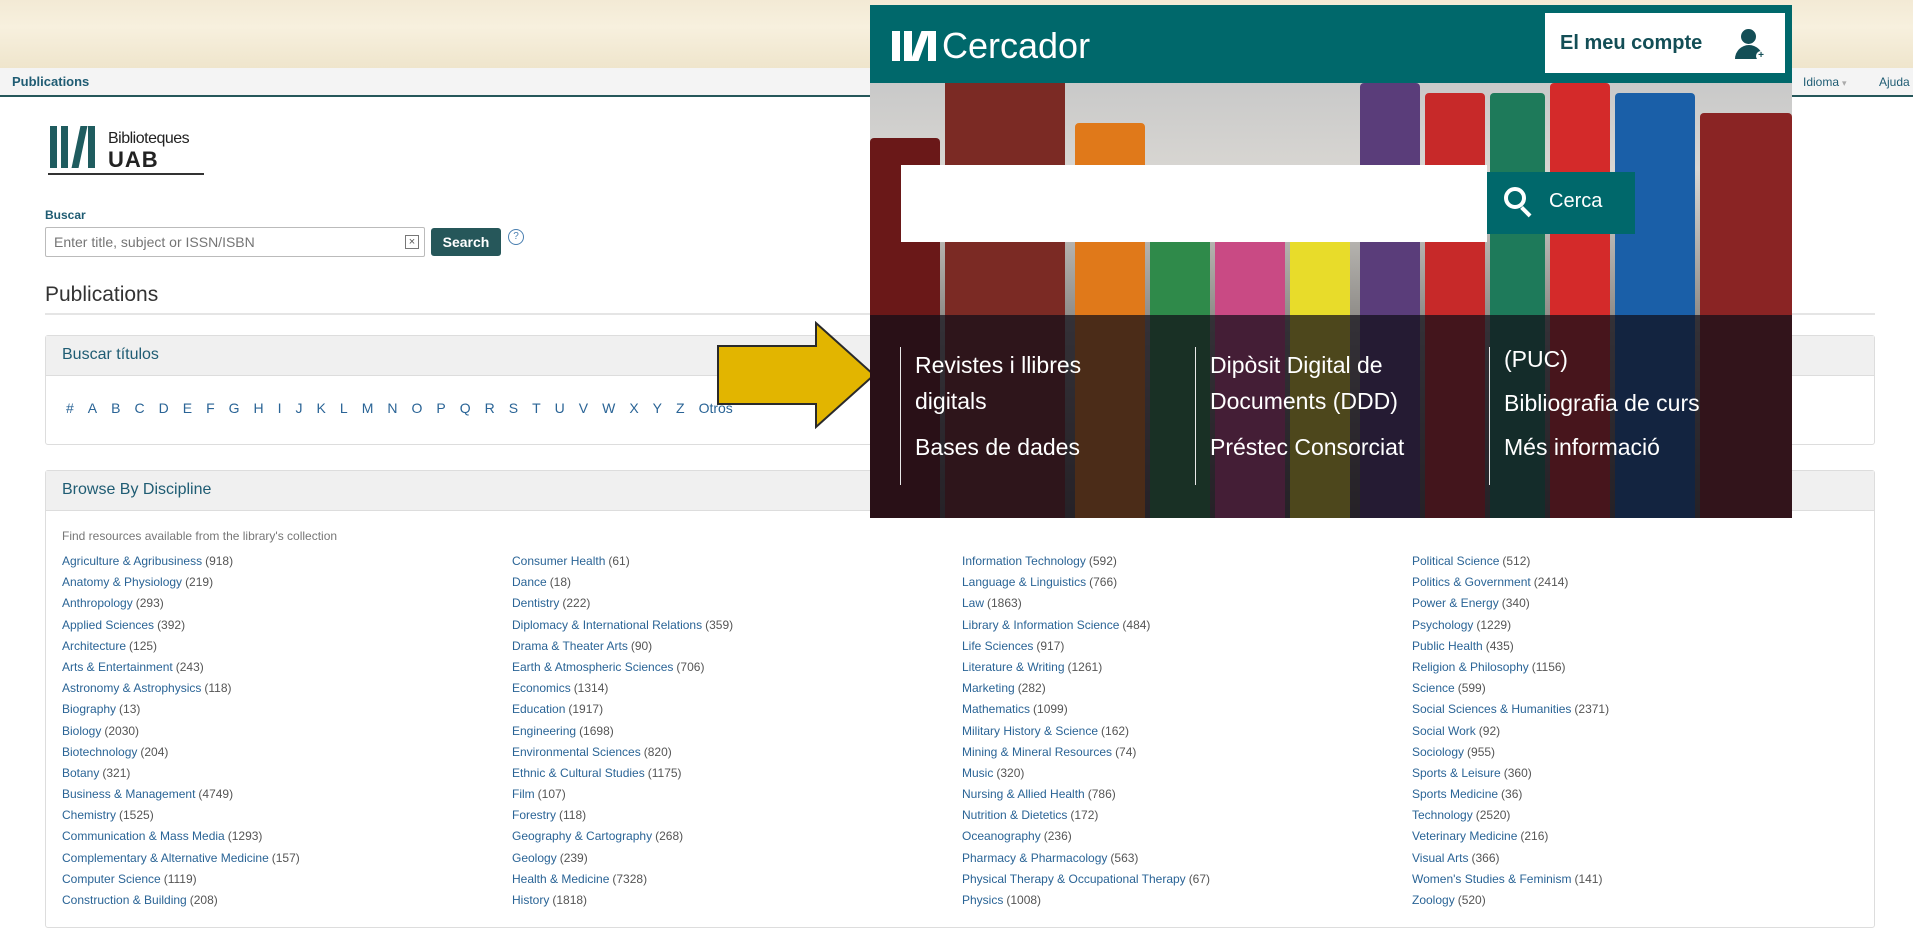 The image size is (1913, 928). Describe the element at coordinates (680, 408) in the screenshot. I see `letter-link: Z` at that location.